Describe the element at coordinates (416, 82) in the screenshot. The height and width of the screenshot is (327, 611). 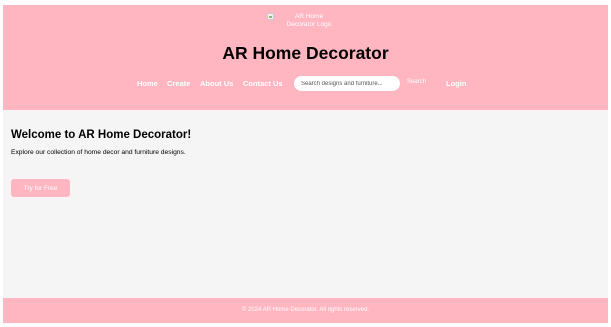
I see `search-button: Search` at that location.